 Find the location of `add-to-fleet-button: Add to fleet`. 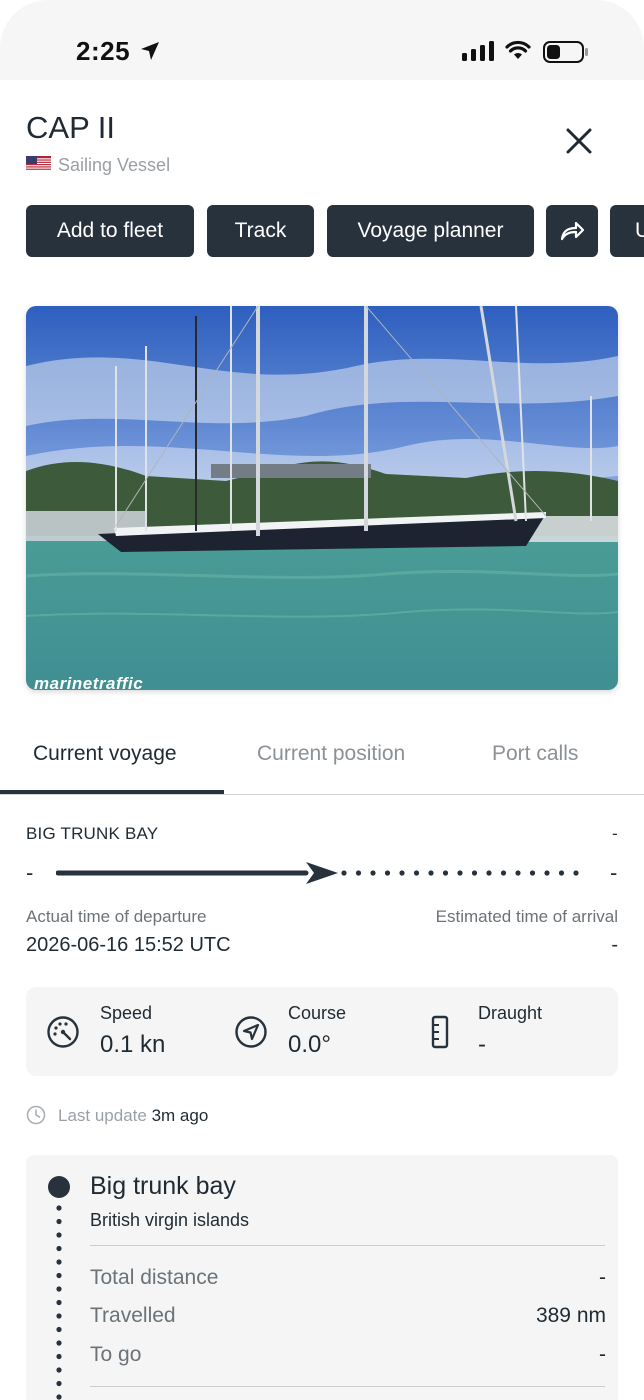

add-to-fleet-button: Add to fleet is located at coordinates (110, 231).